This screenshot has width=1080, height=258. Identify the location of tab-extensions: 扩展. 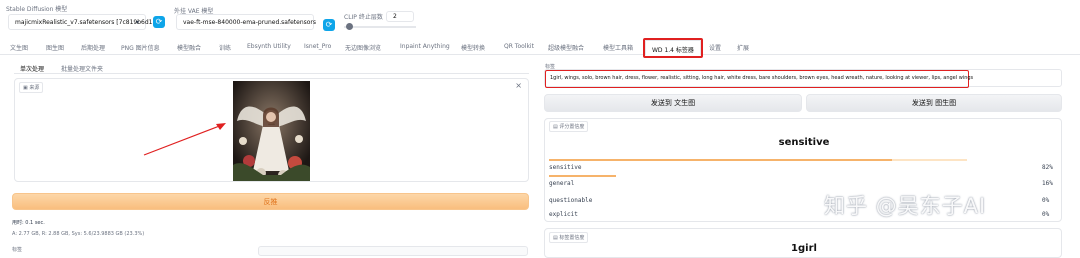
(743, 47).